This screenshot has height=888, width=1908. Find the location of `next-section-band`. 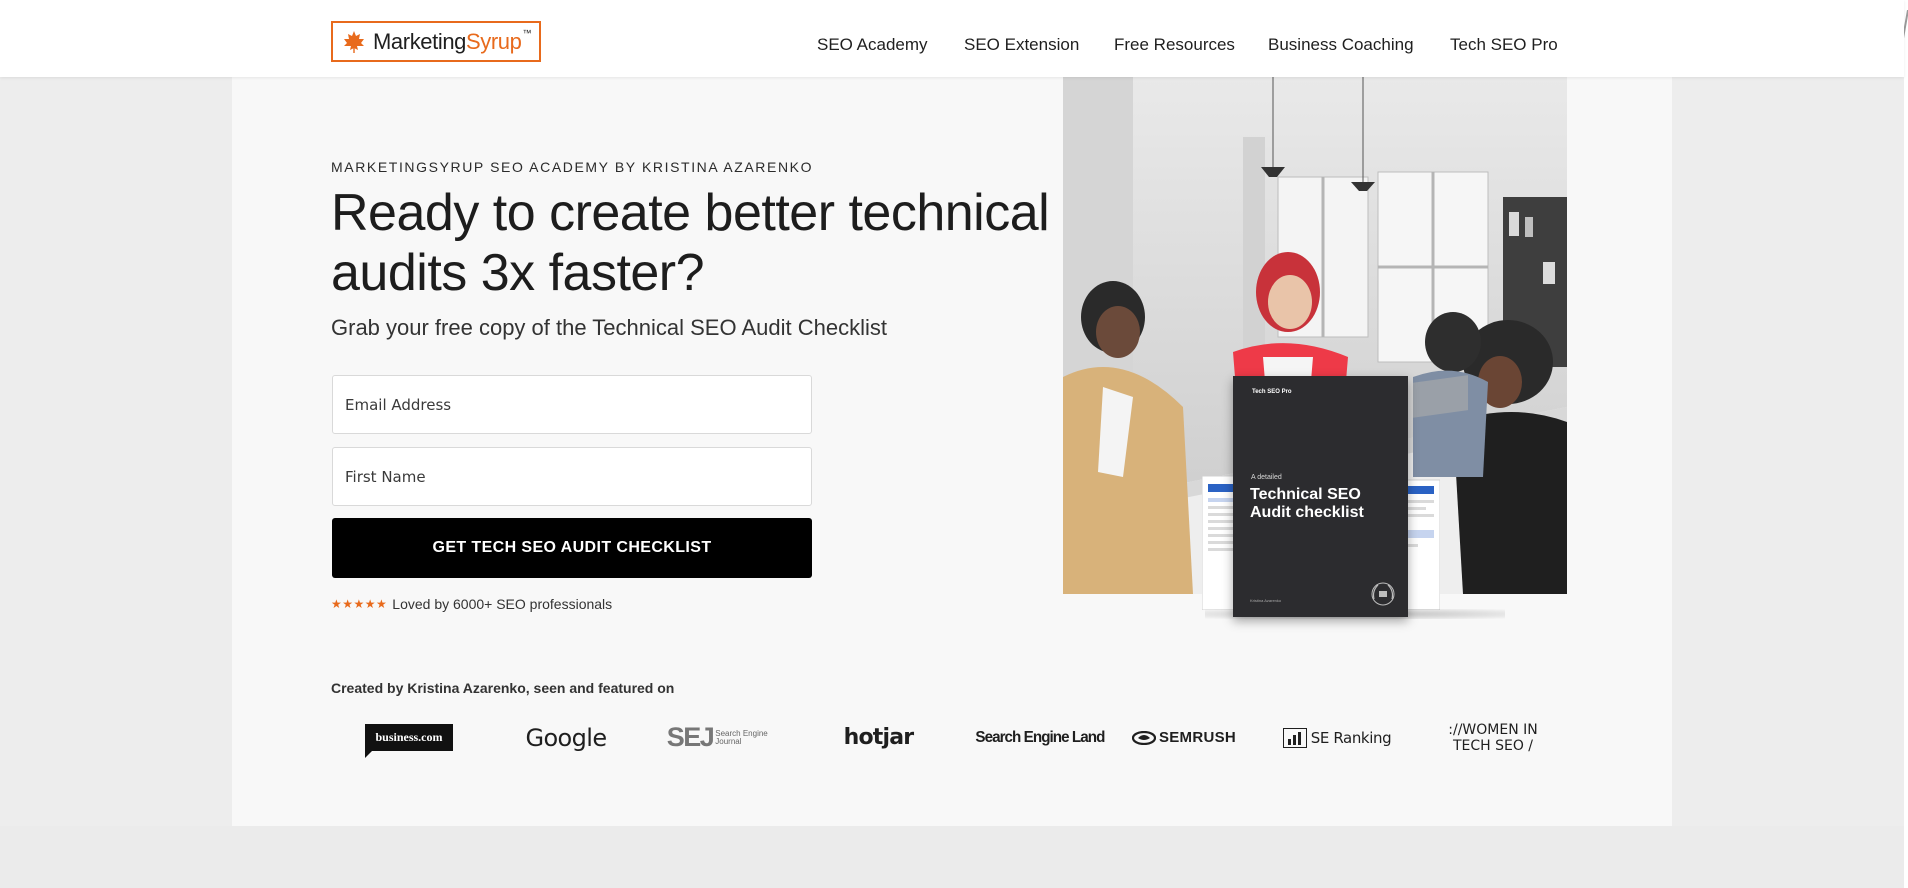

next-section-band is located at coordinates (952, 857).